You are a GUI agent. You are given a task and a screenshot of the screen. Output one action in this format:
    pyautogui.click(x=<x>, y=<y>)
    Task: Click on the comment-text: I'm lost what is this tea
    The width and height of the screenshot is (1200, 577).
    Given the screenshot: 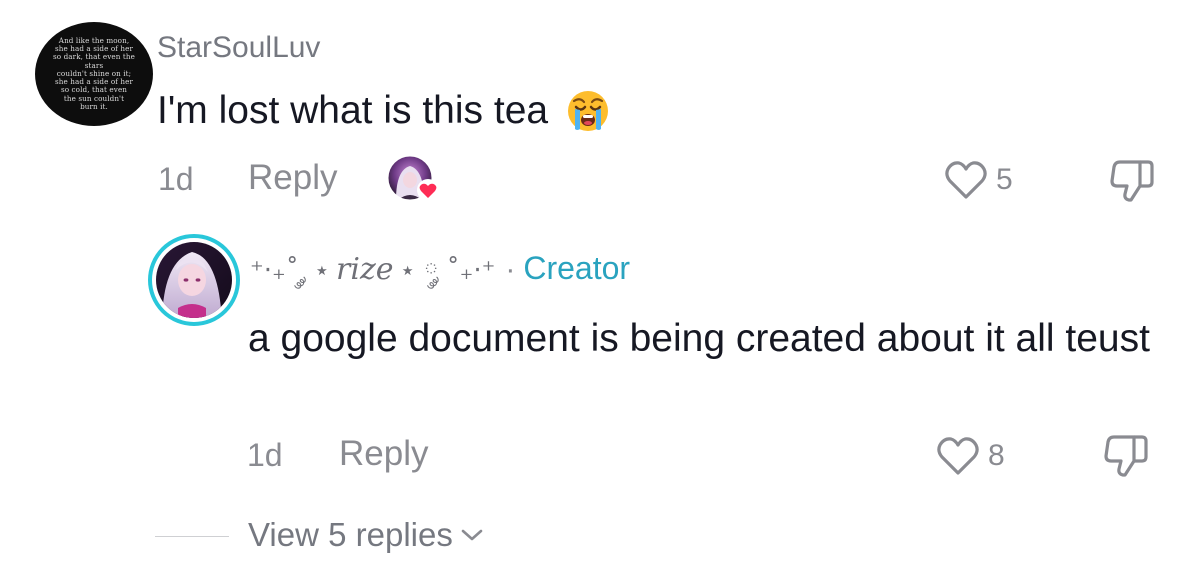 What is the action you would take?
    pyautogui.click(x=353, y=110)
    